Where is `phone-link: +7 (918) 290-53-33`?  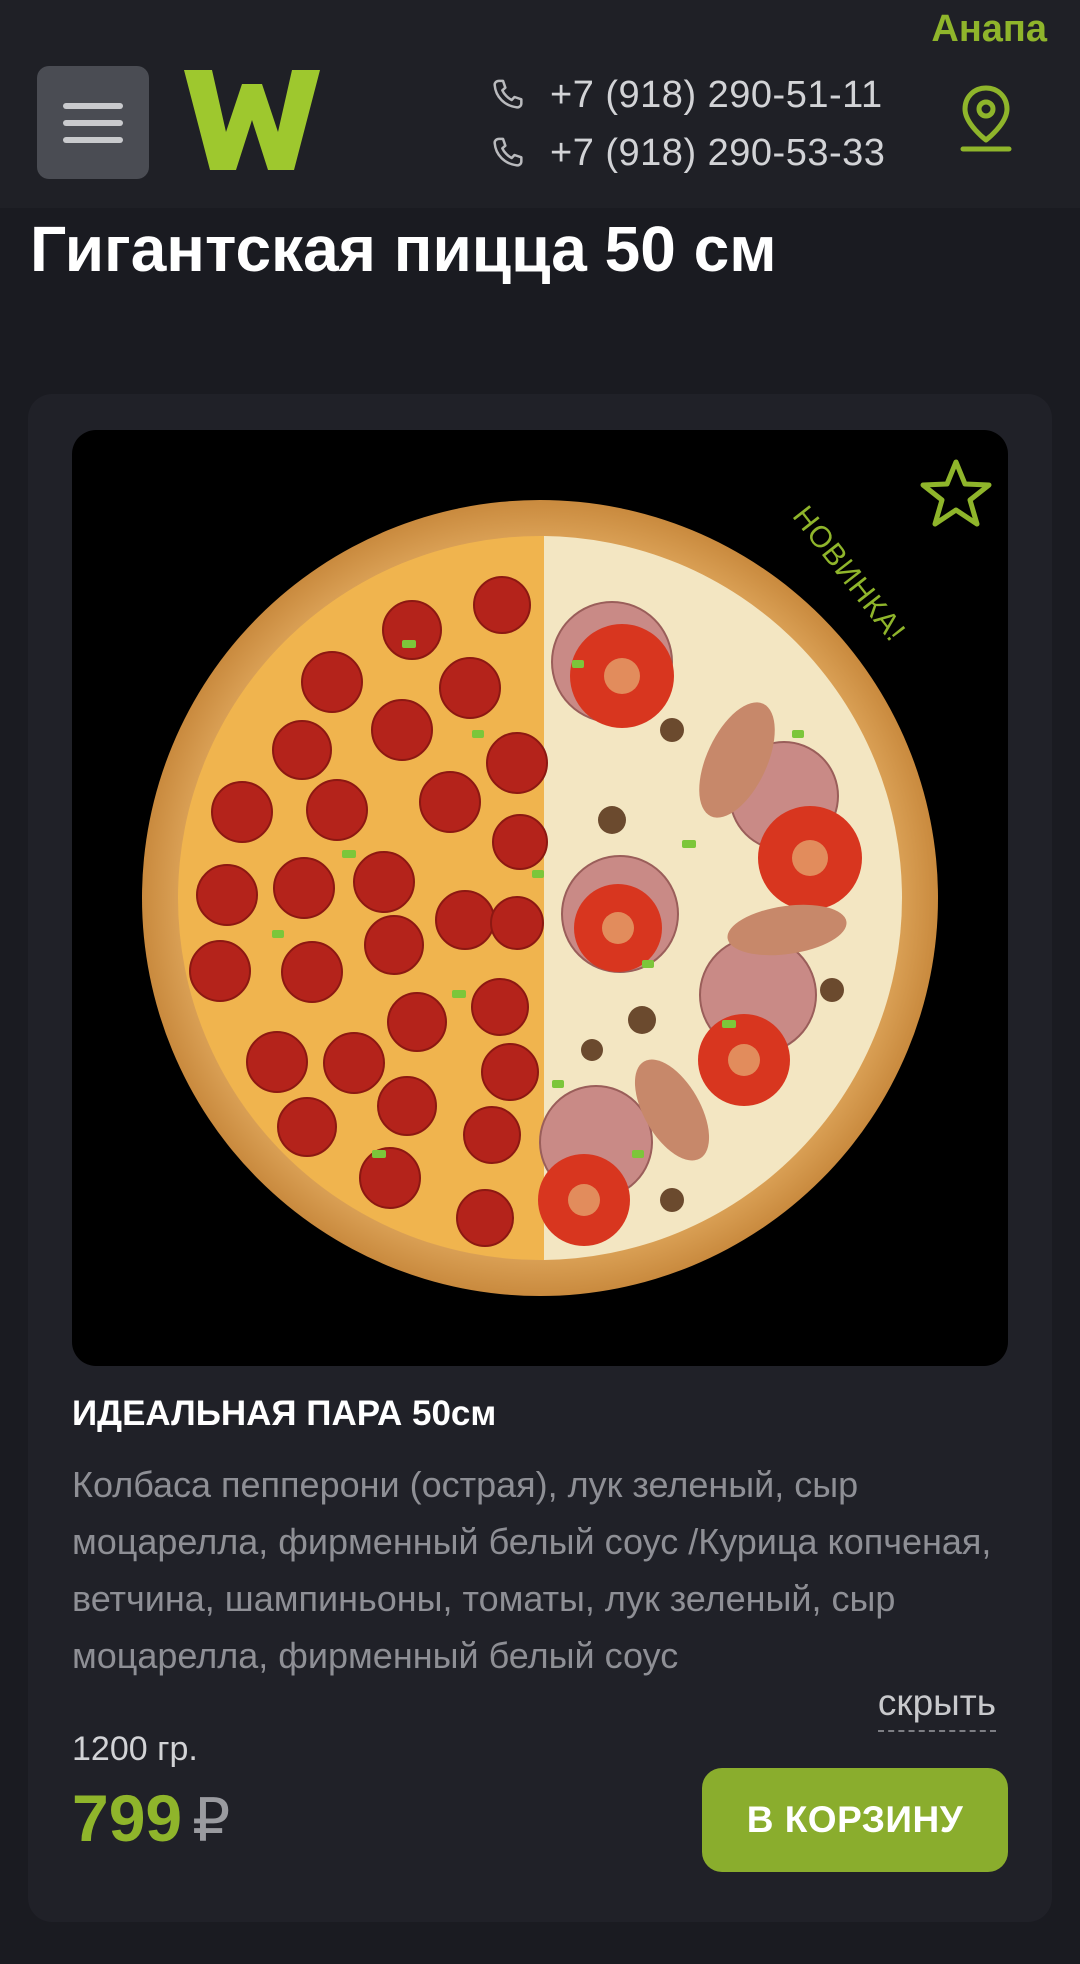 phone-link: +7 (918) 290-53-33 is located at coordinates (686, 153).